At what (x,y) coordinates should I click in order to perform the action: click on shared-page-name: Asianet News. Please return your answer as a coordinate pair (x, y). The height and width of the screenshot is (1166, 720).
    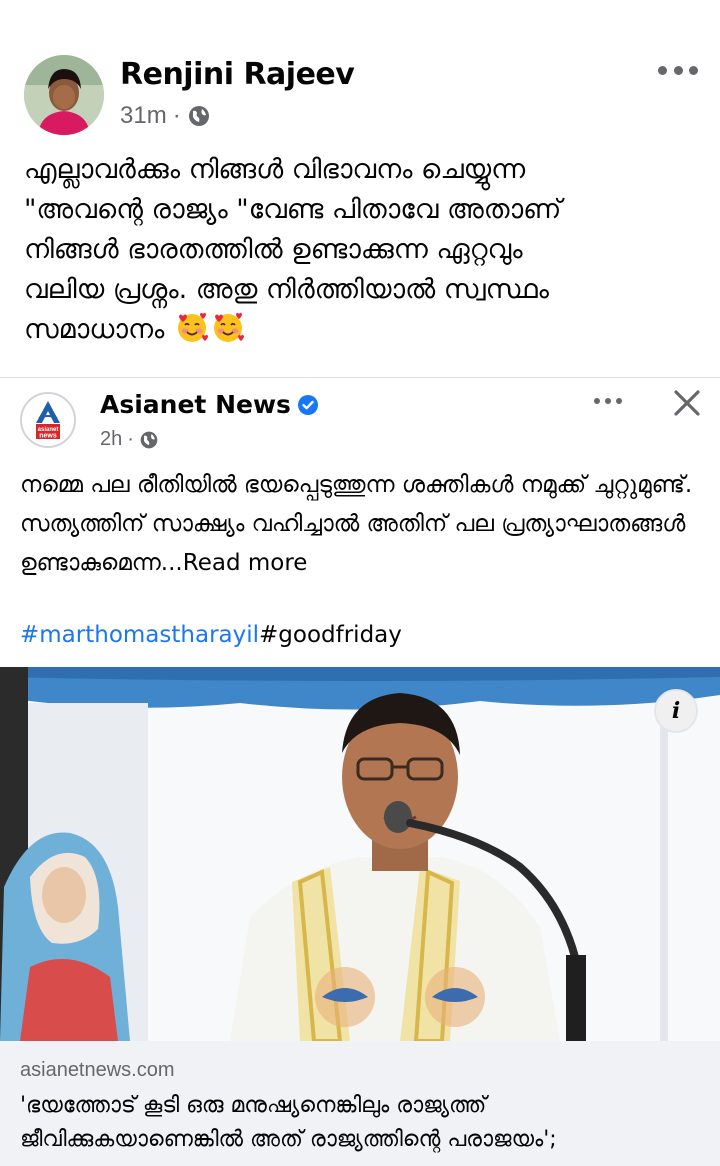
    Looking at the image, I should click on (209, 404).